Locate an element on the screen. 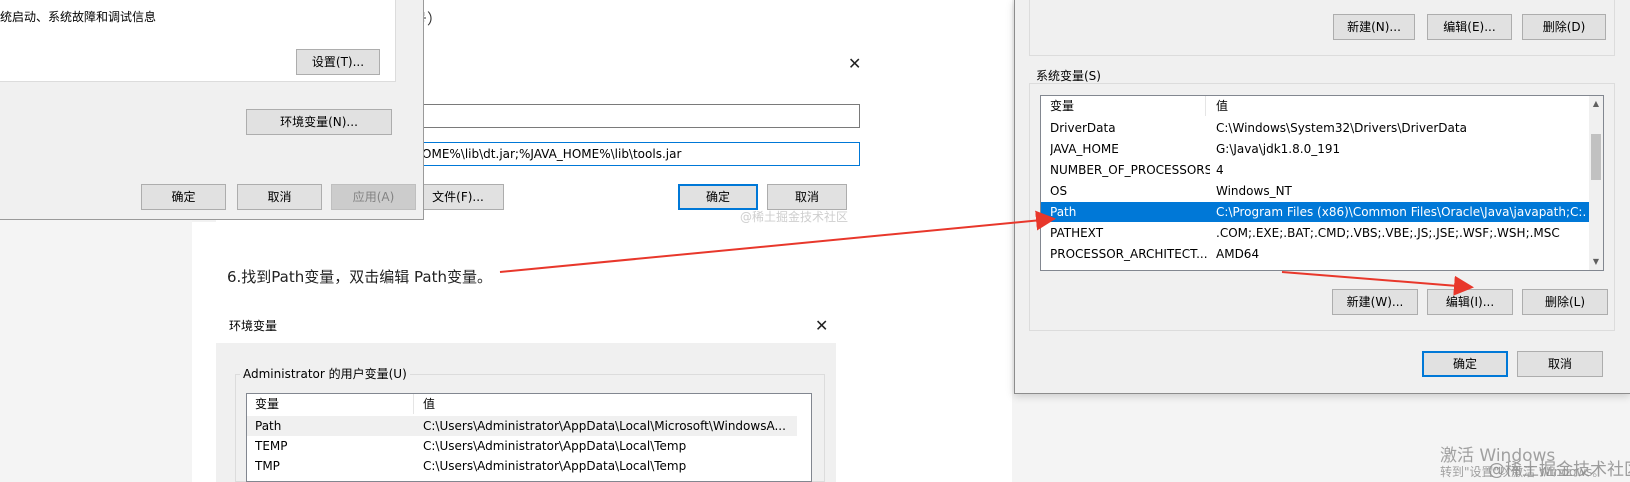  annotation-arrows is located at coordinates (986, 253).